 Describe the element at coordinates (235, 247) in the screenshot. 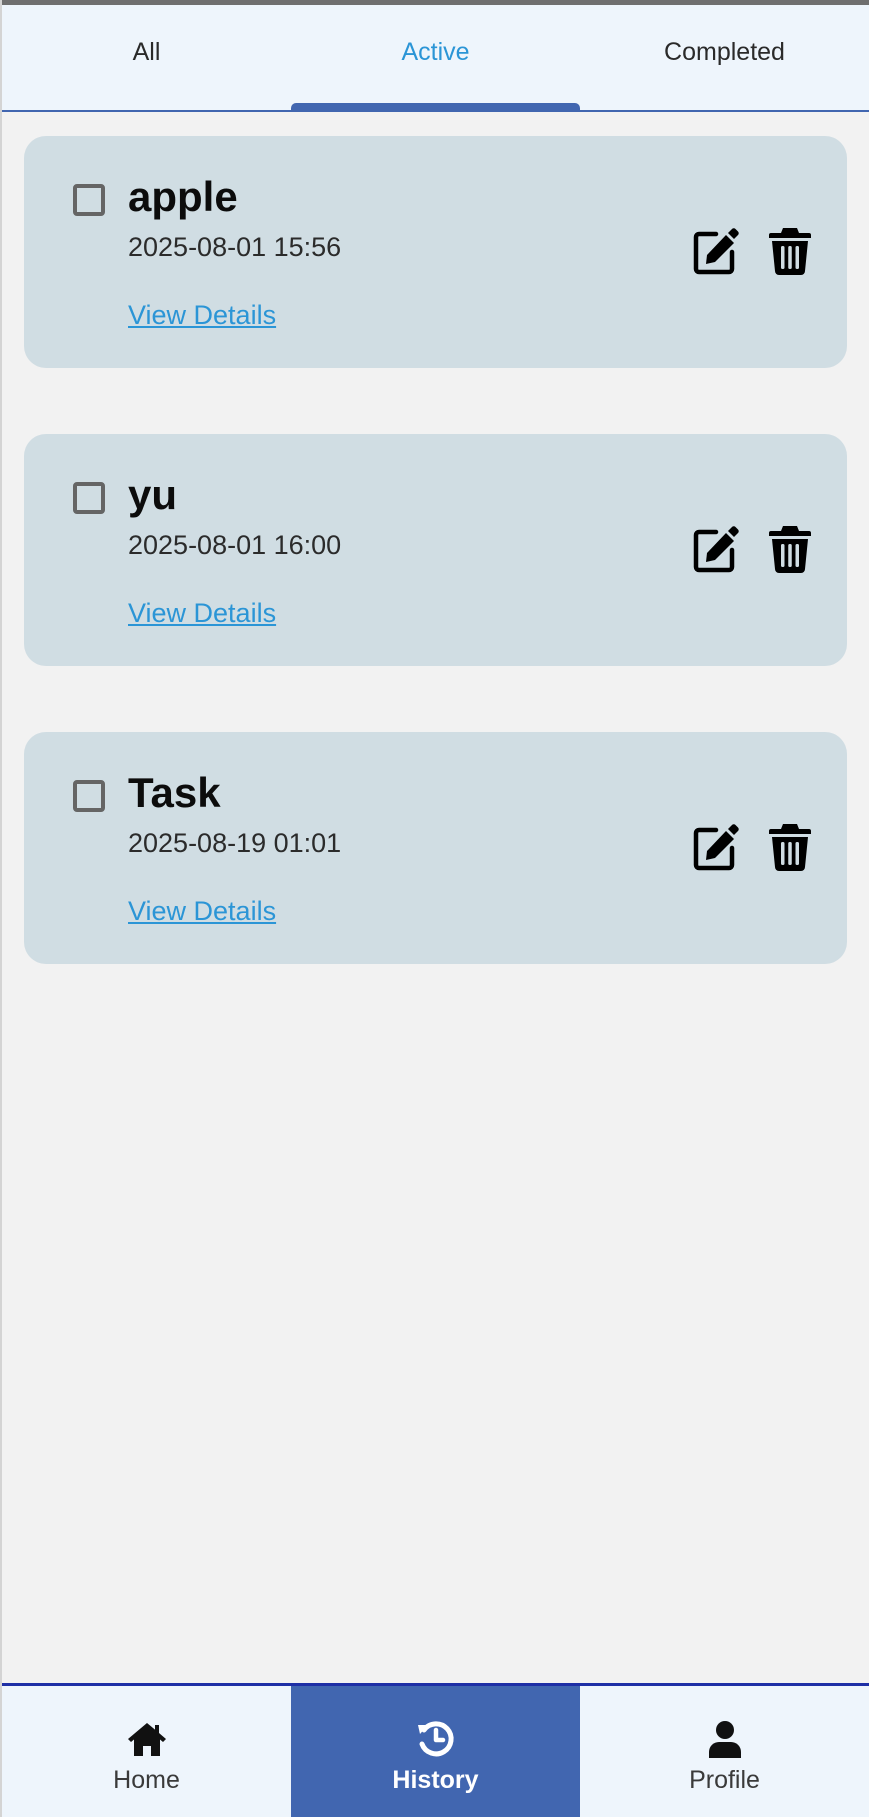

I see `task-datetime: 2025-08-01 15:56` at that location.